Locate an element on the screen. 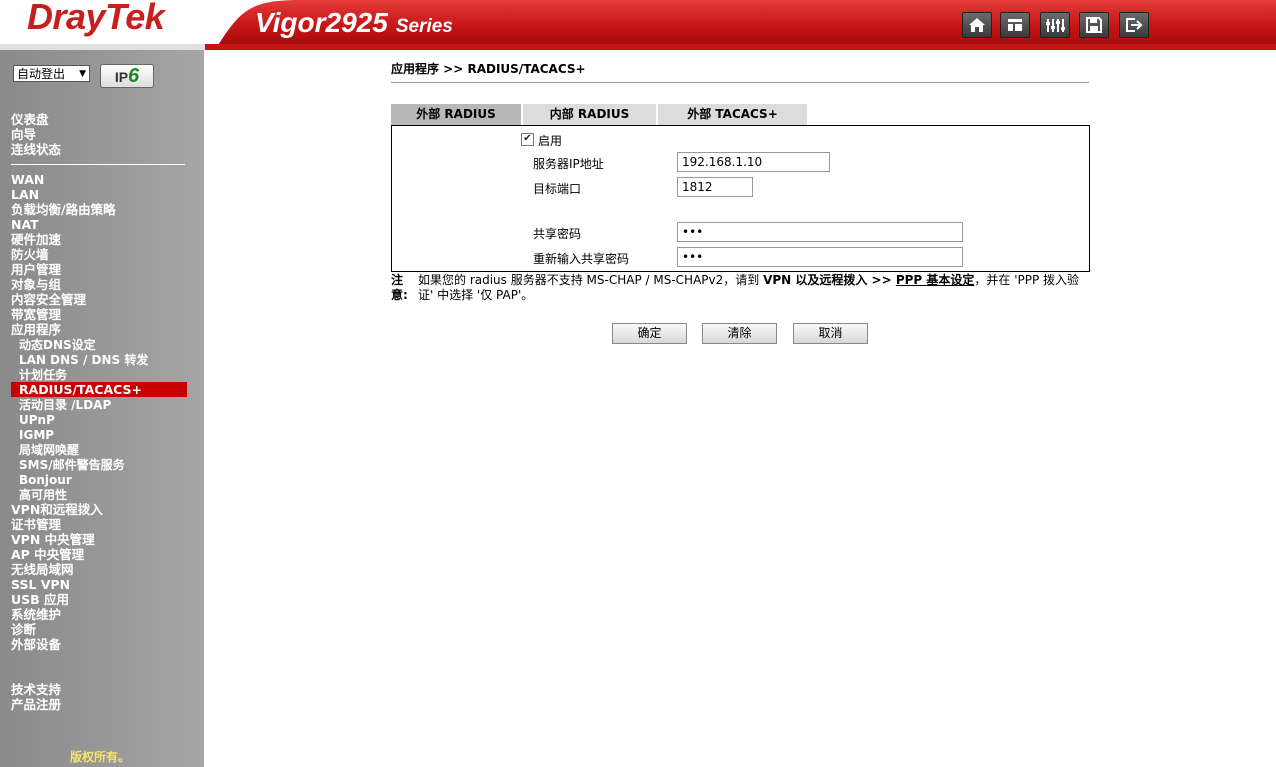 Image resolution: width=1276 pixels, height=767 pixels. sidebar-divider is located at coordinates (98, 164).